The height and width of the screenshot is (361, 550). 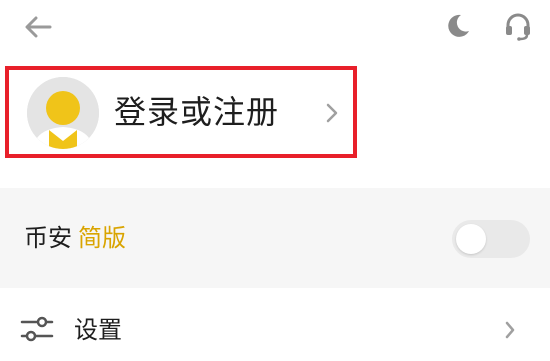 What do you see at coordinates (197, 112) in the screenshot?
I see `login-register-label: 登录或注册` at bounding box center [197, 112].